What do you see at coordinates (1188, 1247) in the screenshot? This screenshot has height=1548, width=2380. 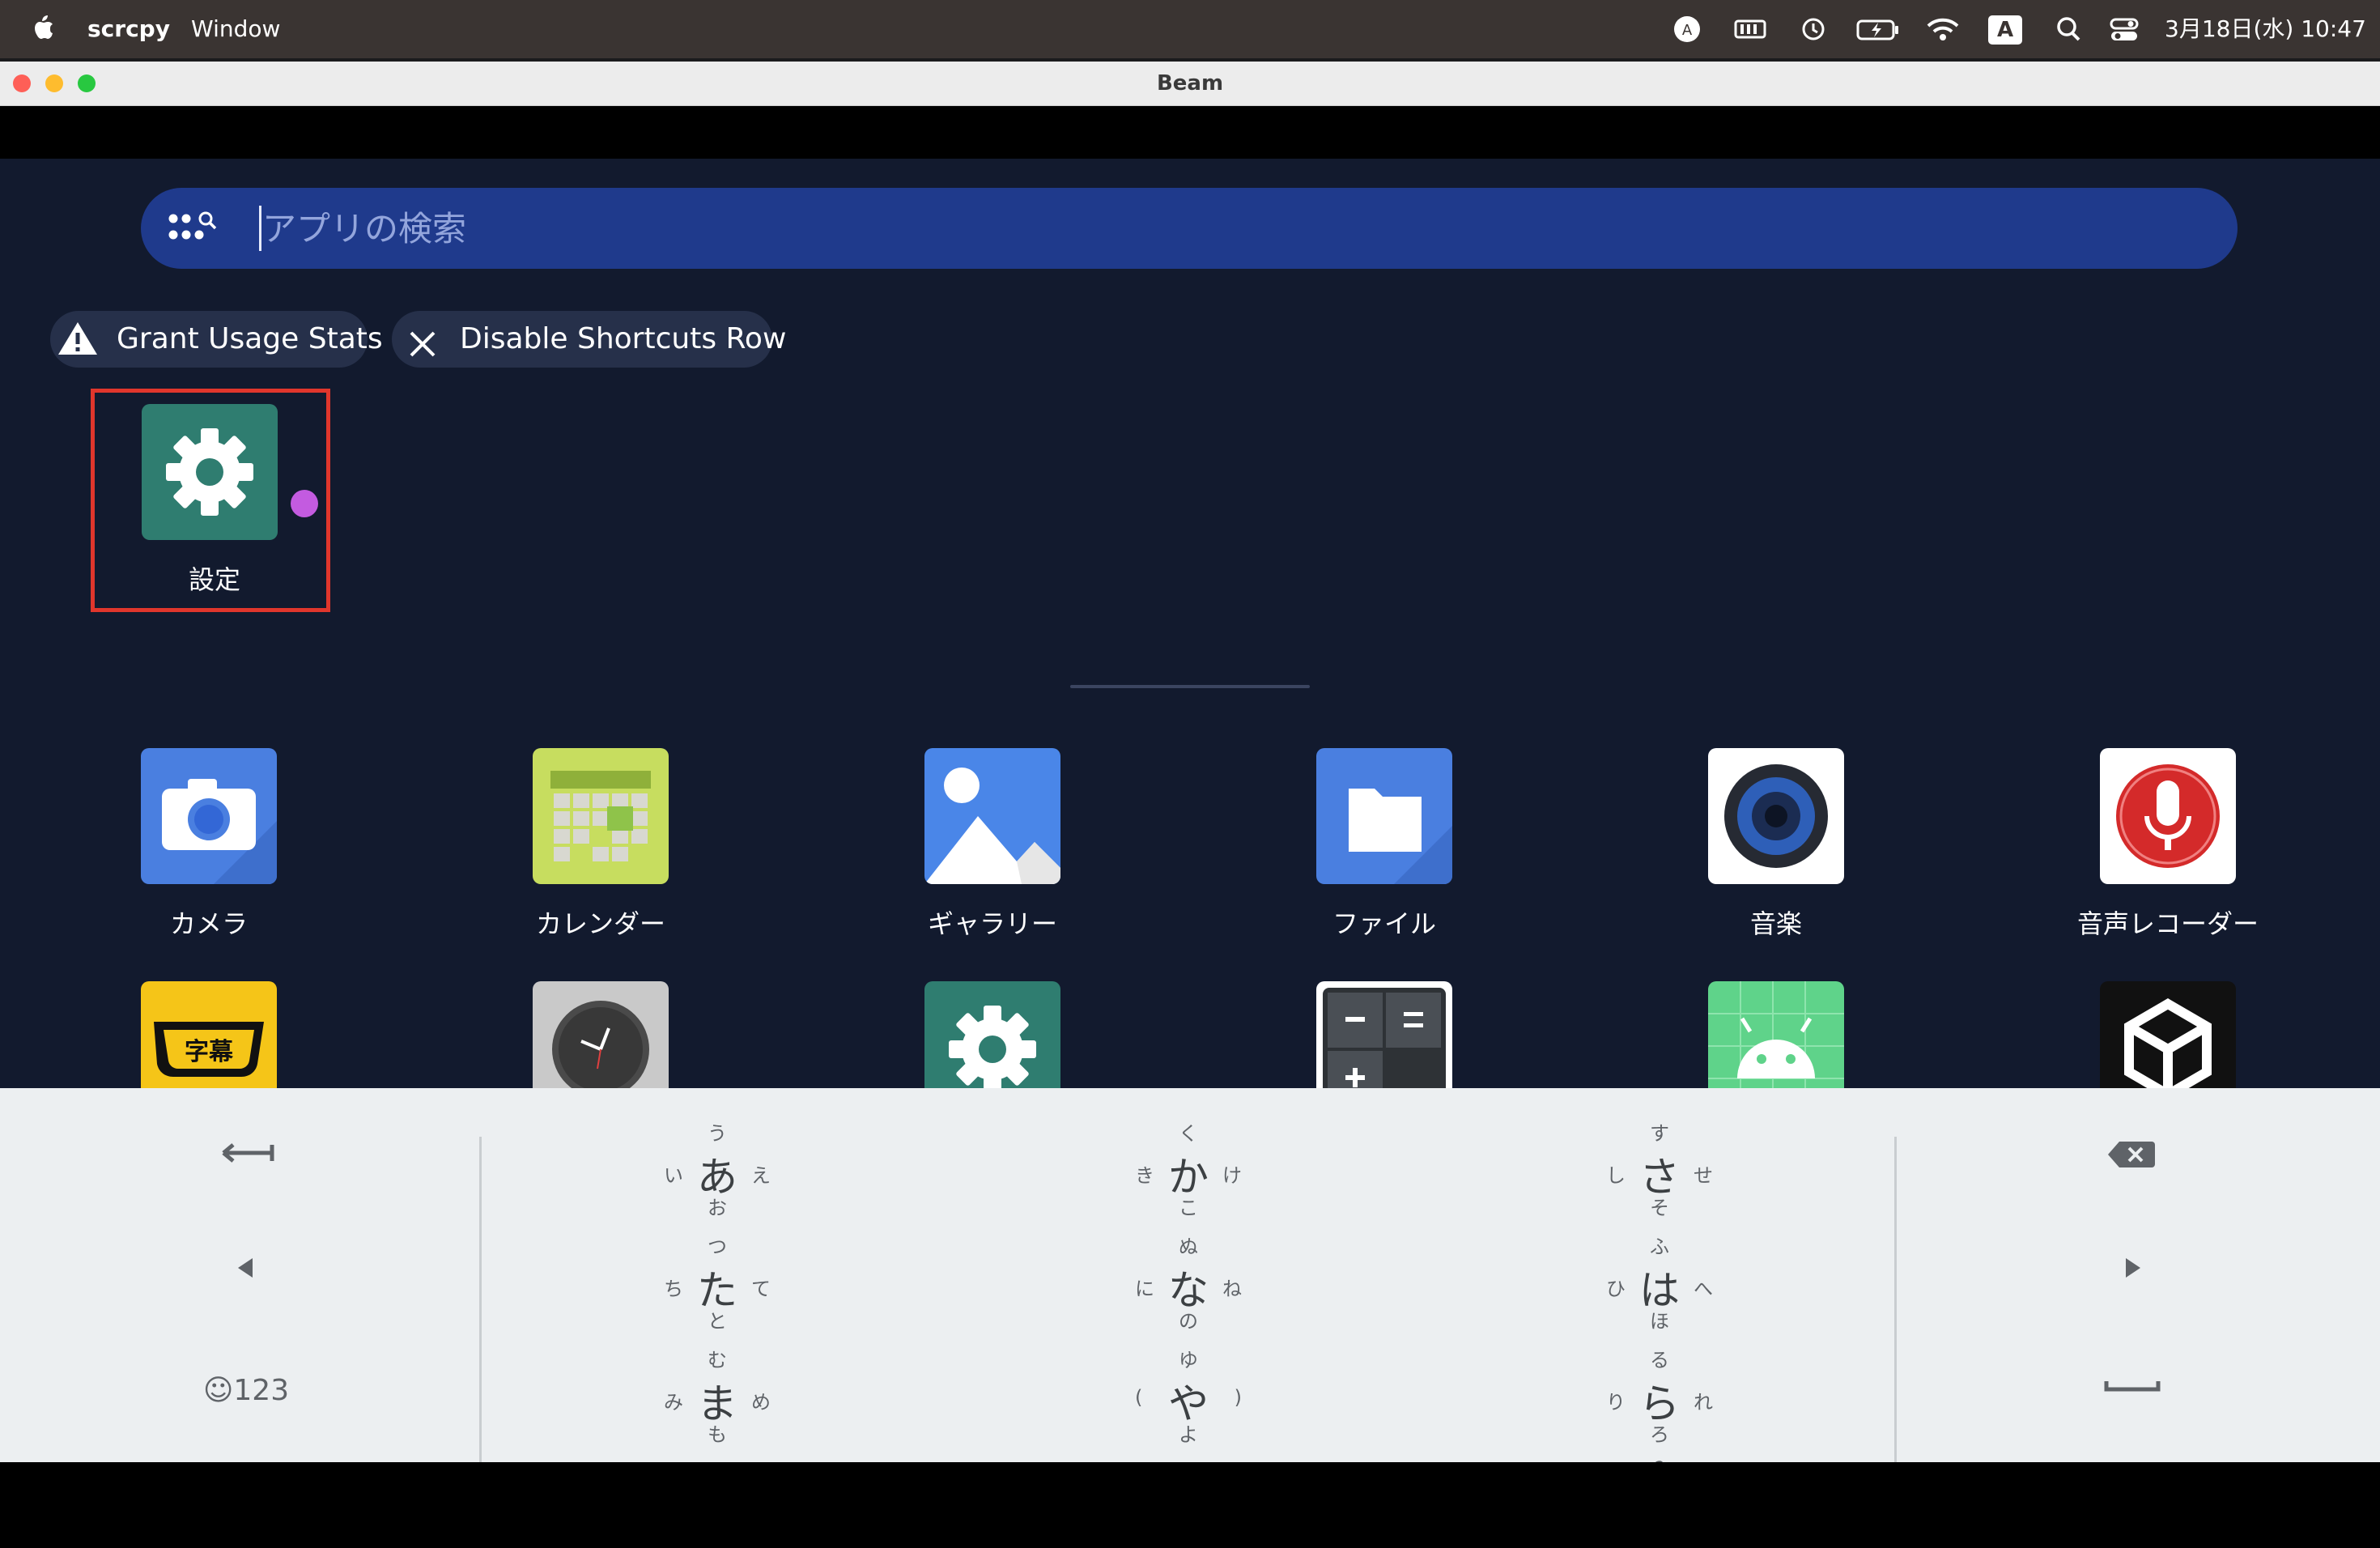 I see `flick-up: ぬ` at bounding box center [1188, 1247].